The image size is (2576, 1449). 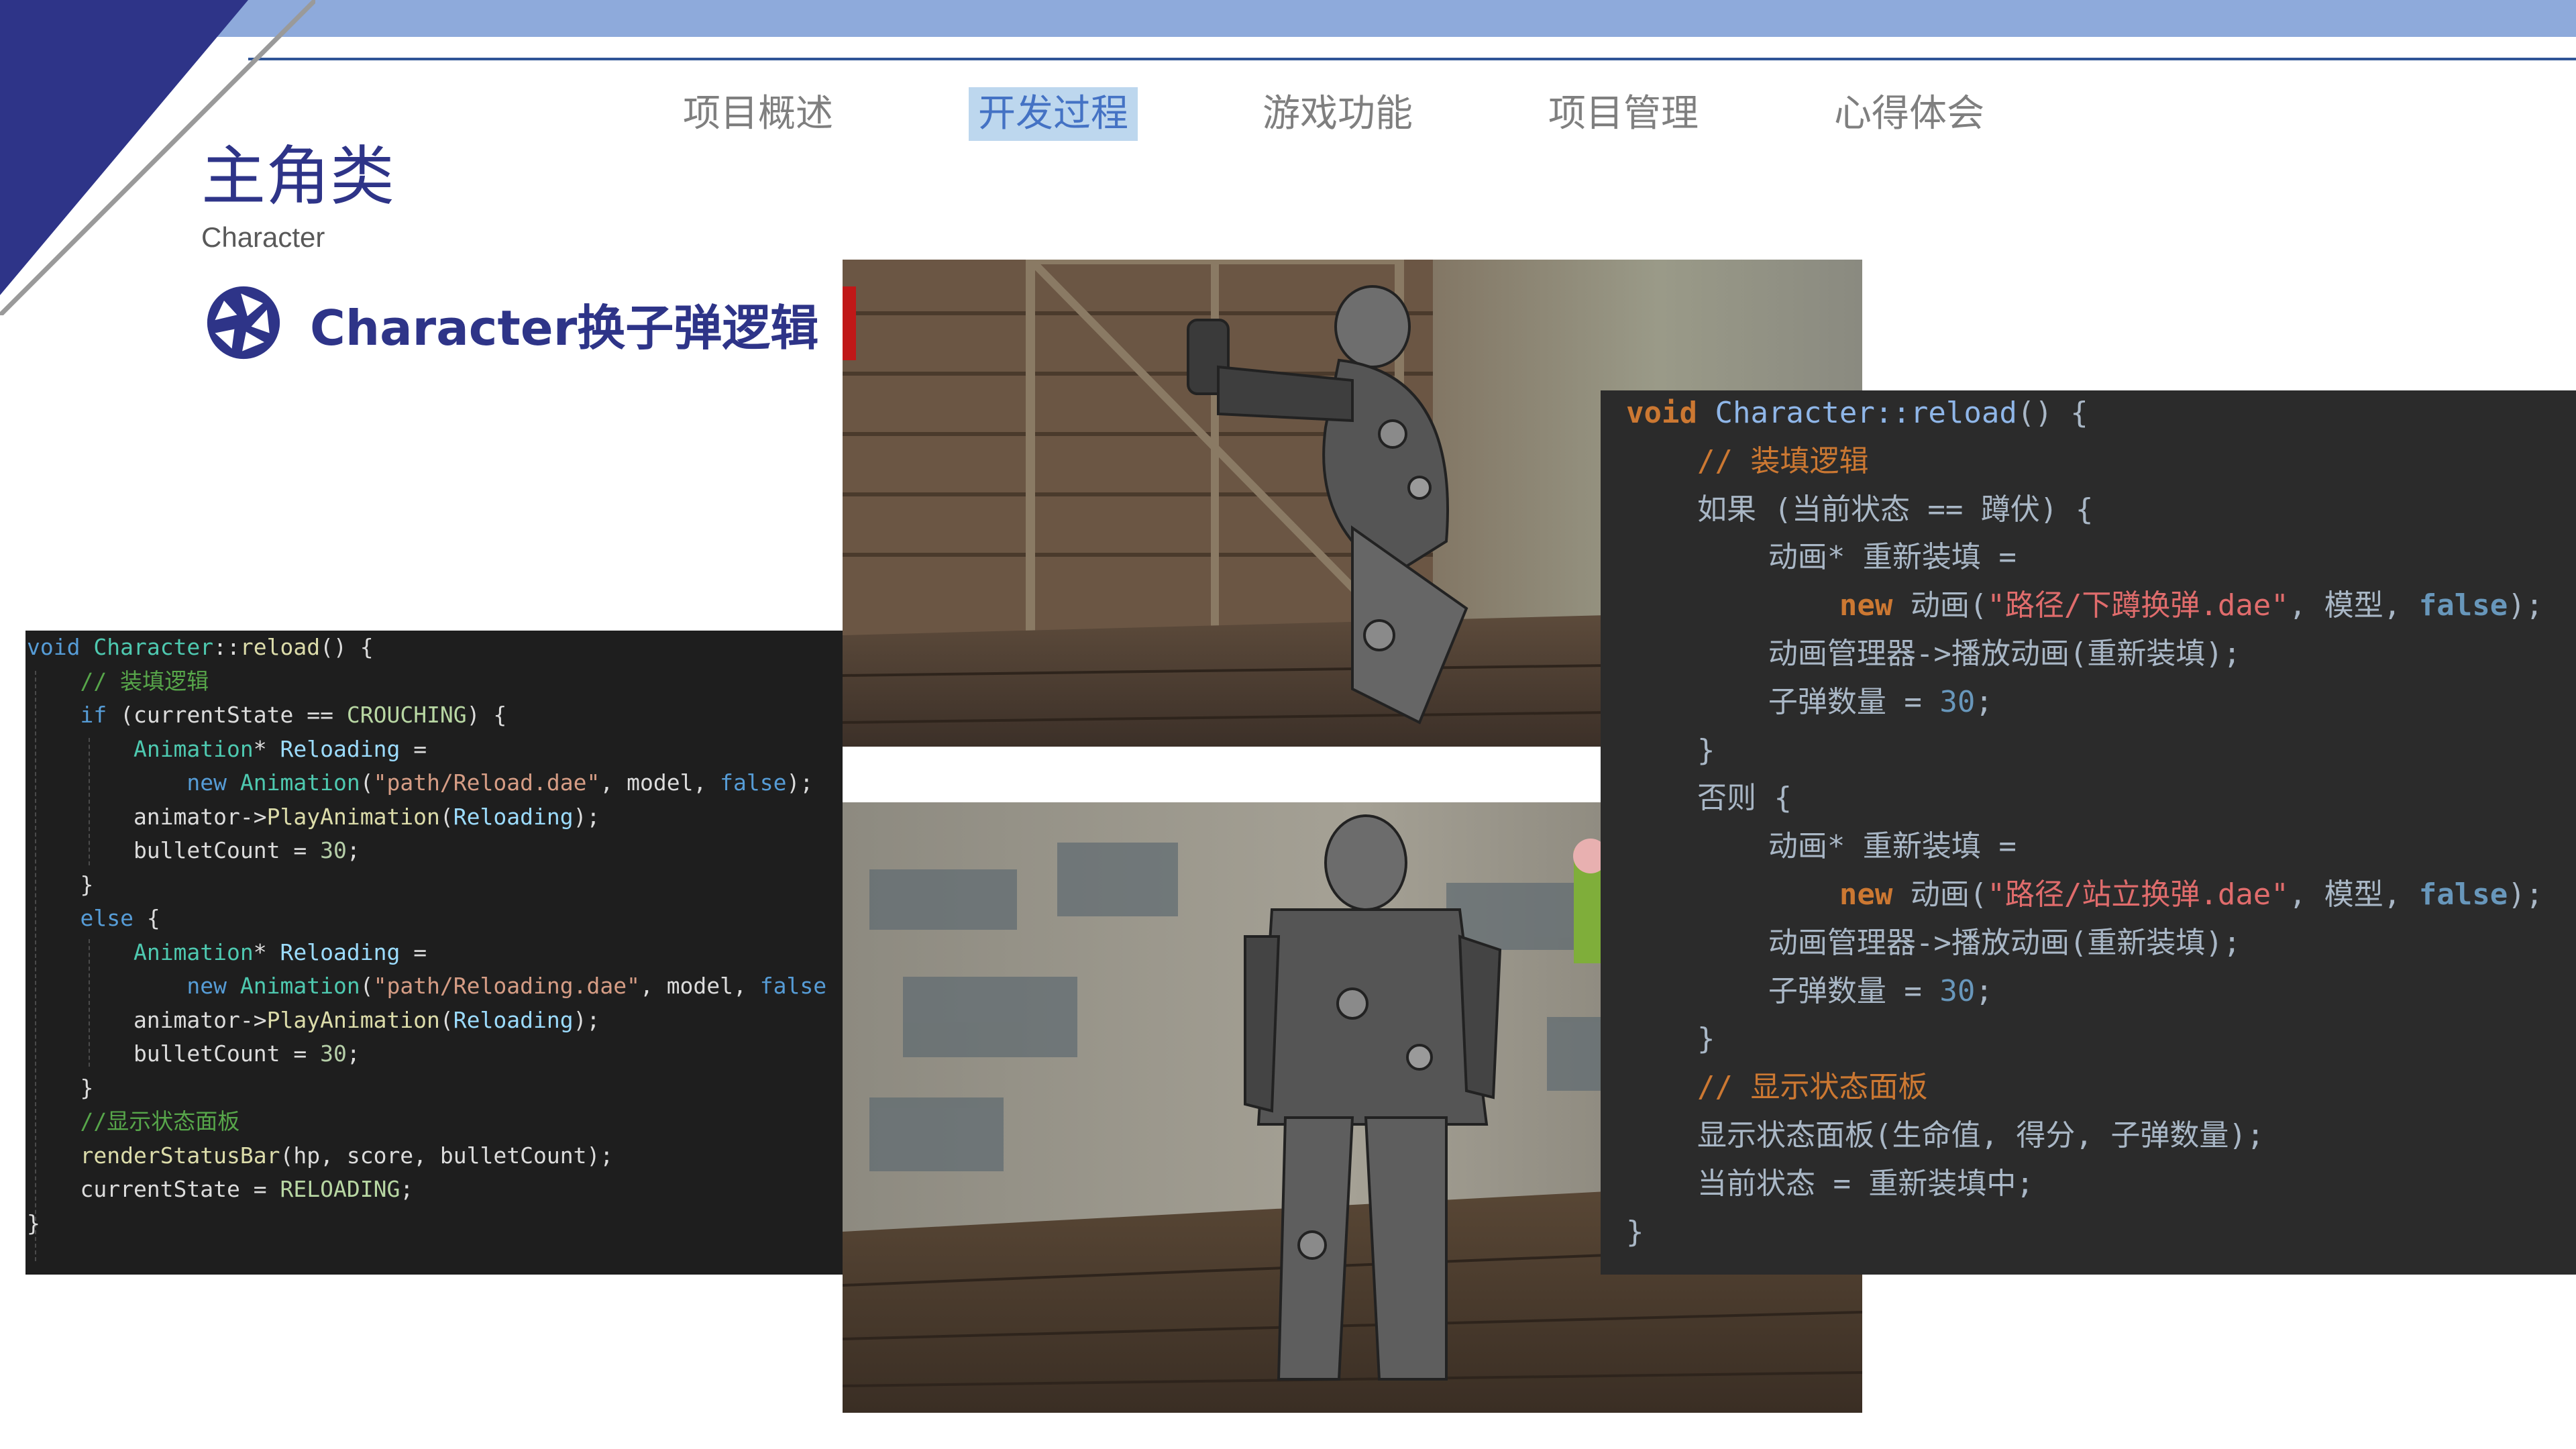 I want to click on code-line: 否则 {, so click(x=1709, y=798).